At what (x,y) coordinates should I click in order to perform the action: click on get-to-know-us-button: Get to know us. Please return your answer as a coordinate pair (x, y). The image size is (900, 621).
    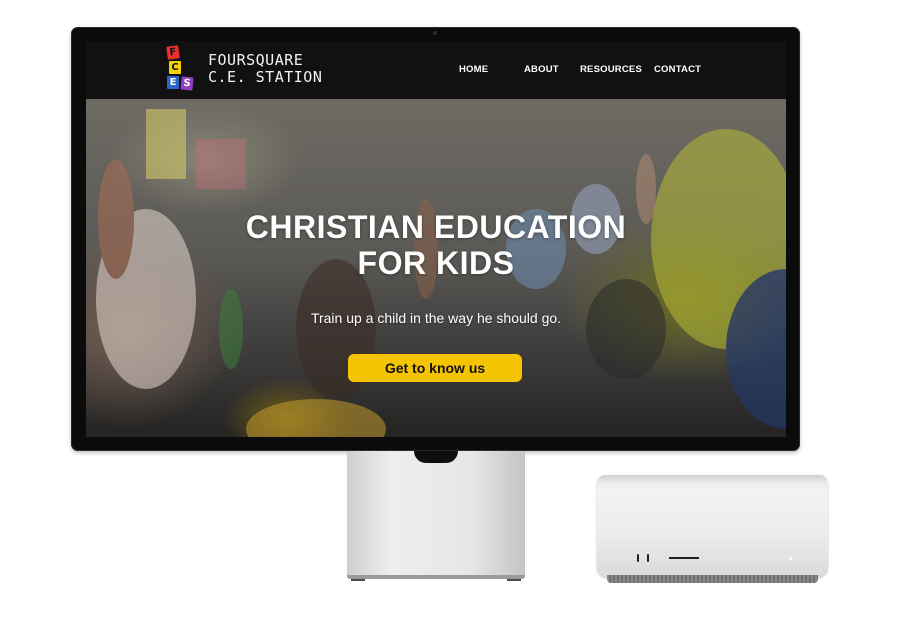
    Looking at the image, I should click on (435, 368).